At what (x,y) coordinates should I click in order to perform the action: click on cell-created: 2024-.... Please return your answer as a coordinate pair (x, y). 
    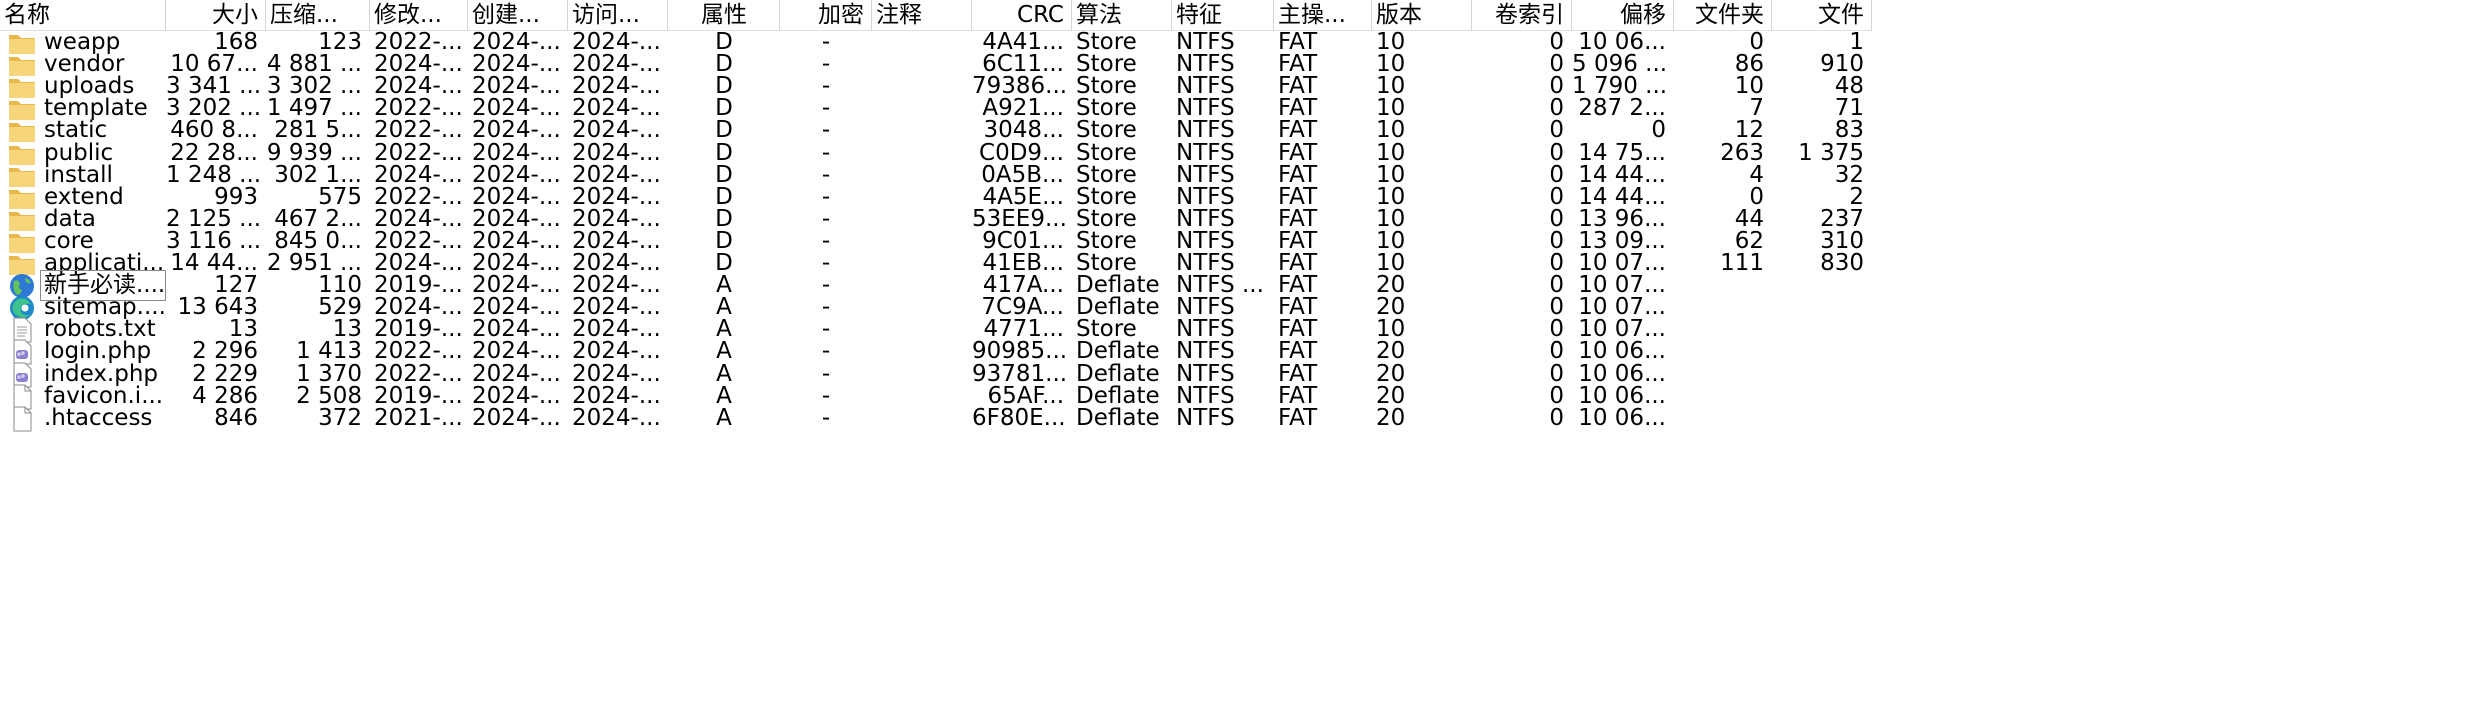
    Looking at the image, I should click on (516, 417).